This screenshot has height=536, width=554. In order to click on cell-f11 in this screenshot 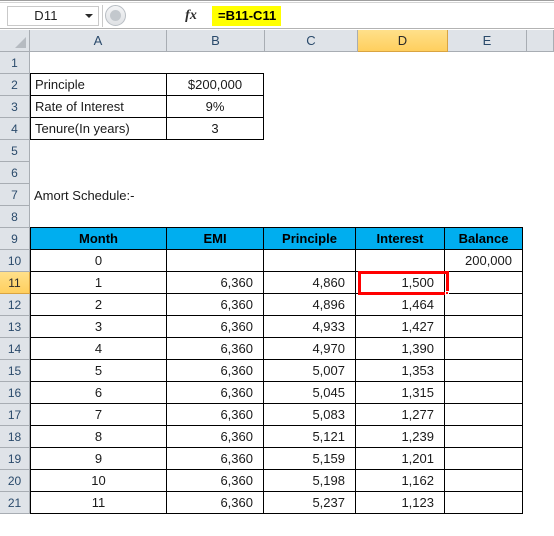, I will do `click(536, 283)`.